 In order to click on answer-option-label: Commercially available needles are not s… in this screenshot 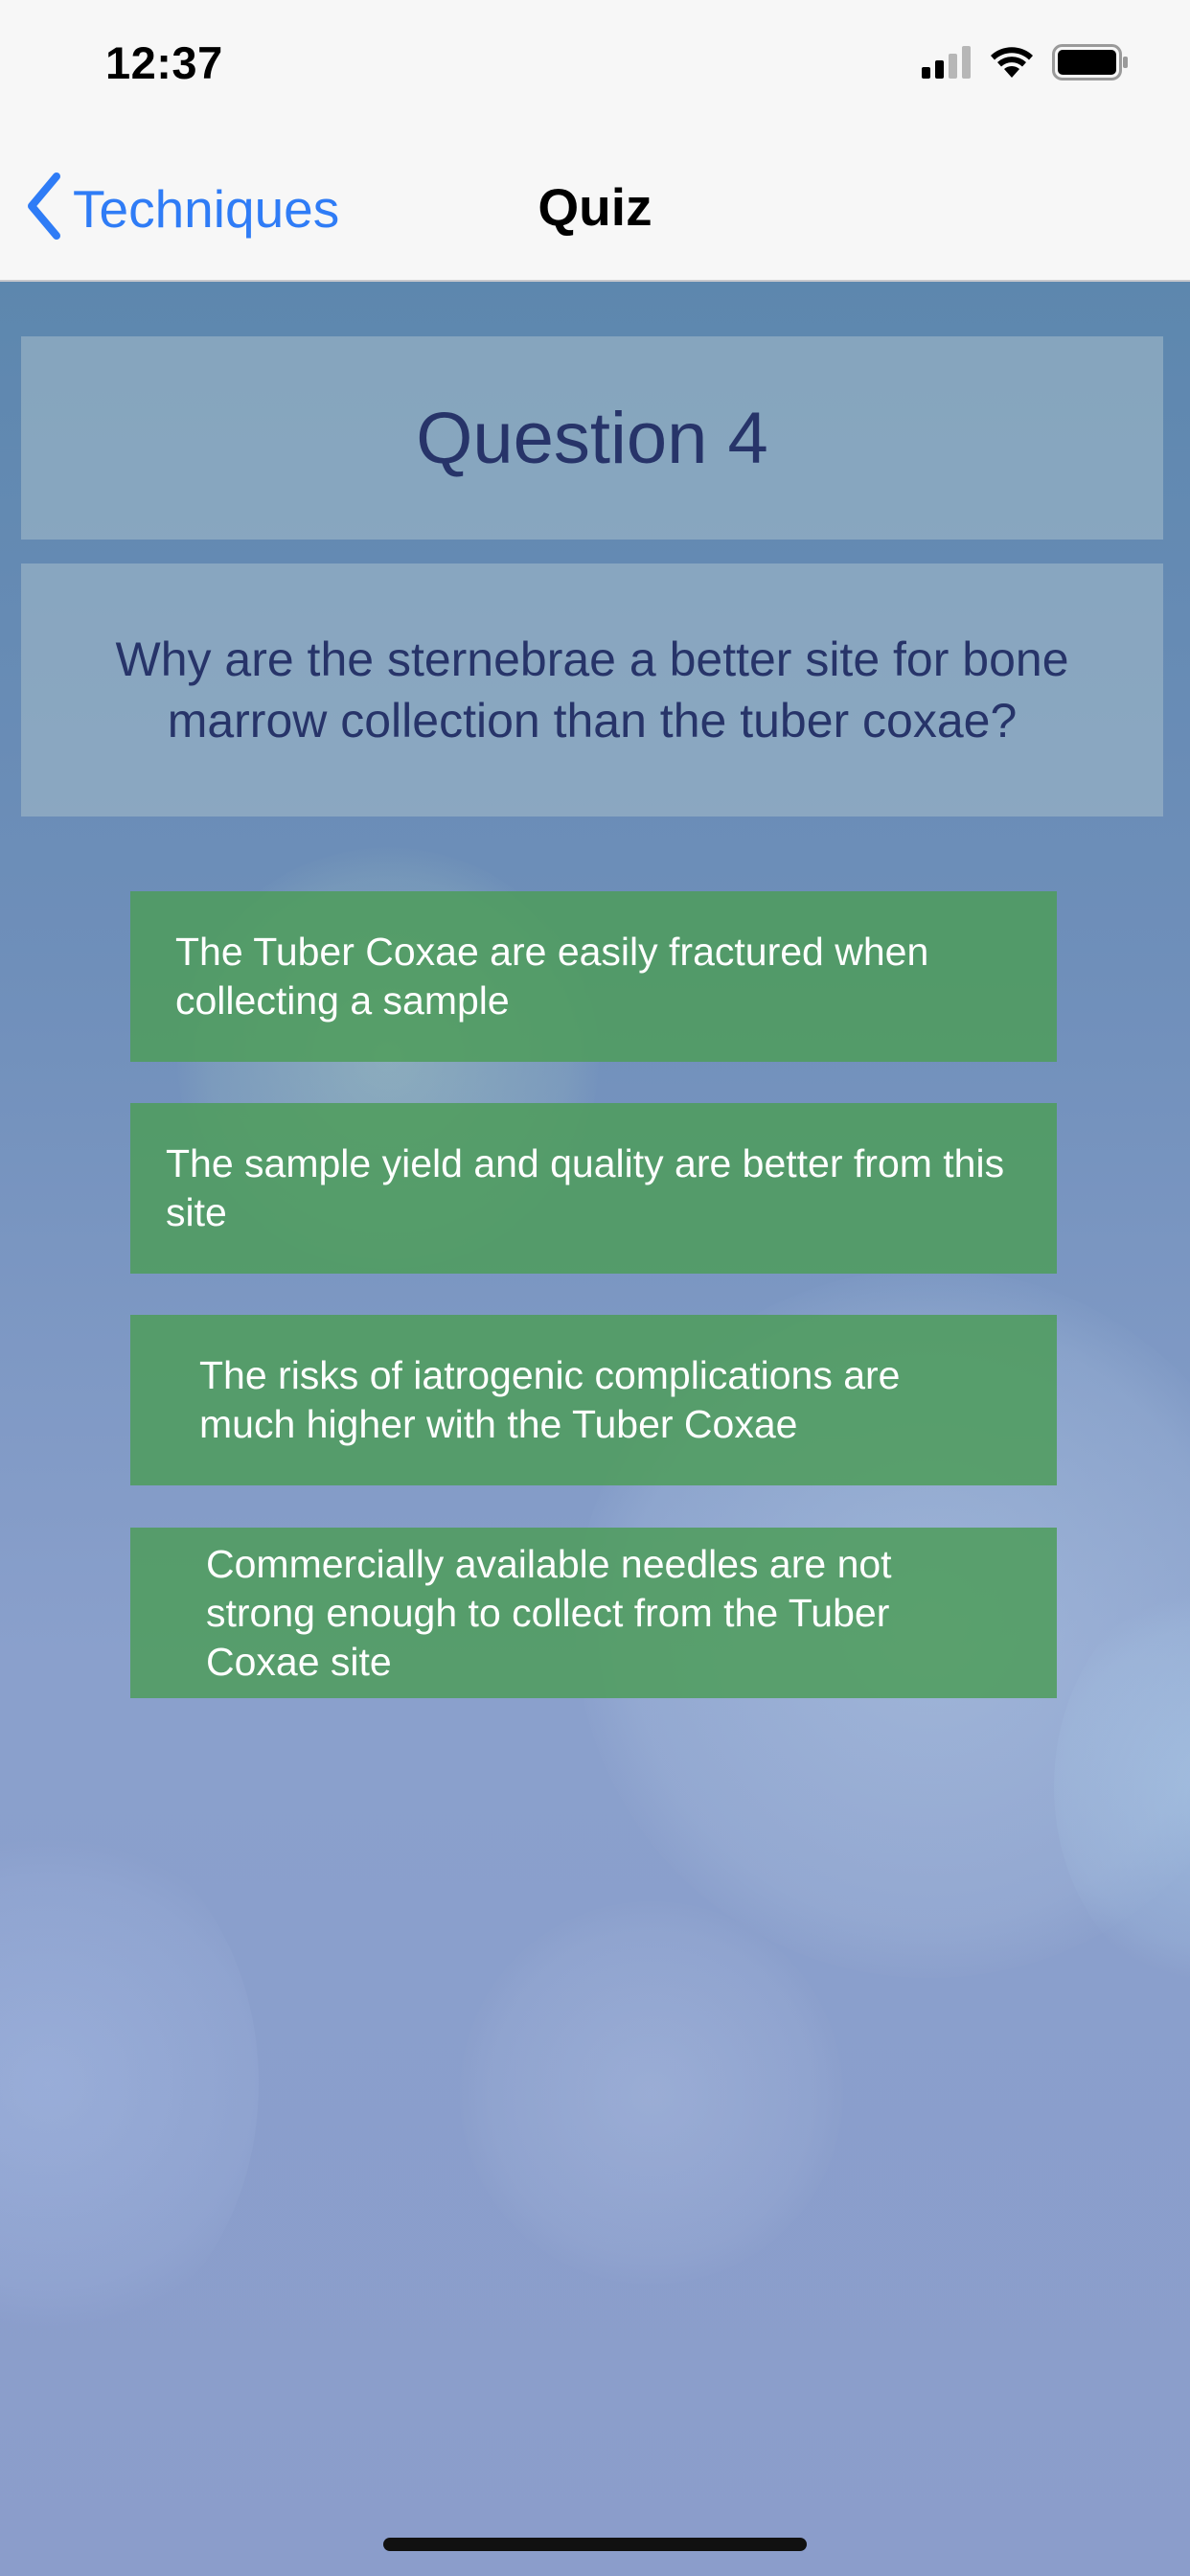, I will do `click(549, 1612)`.